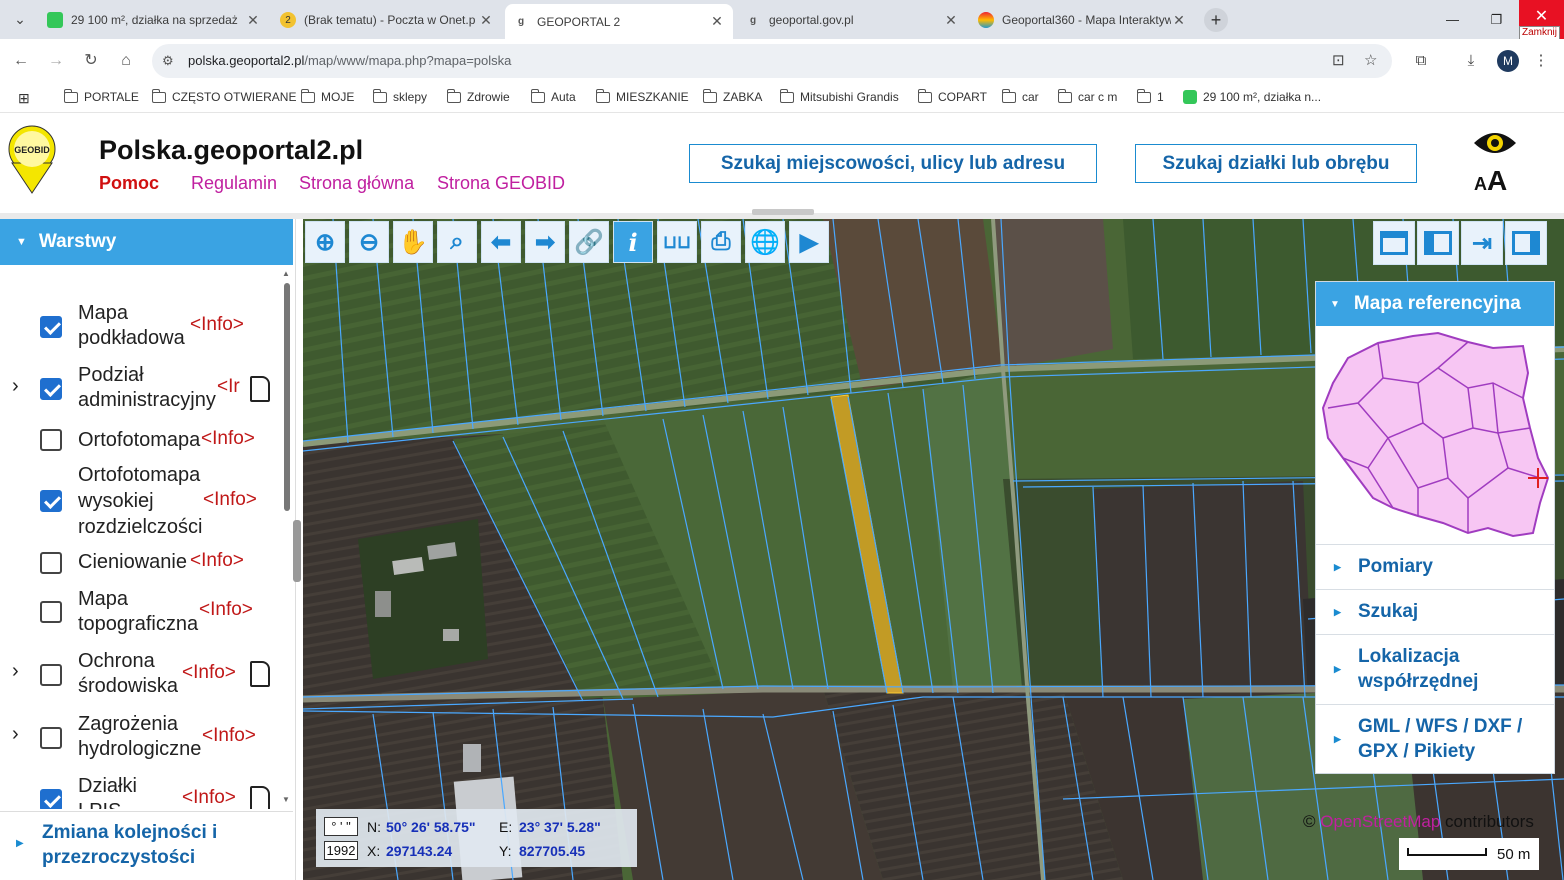  Describe the element at coordinates (1435, 611) in the screenshot. I see `panel-item-search: ▶ Szukaj` at that location.